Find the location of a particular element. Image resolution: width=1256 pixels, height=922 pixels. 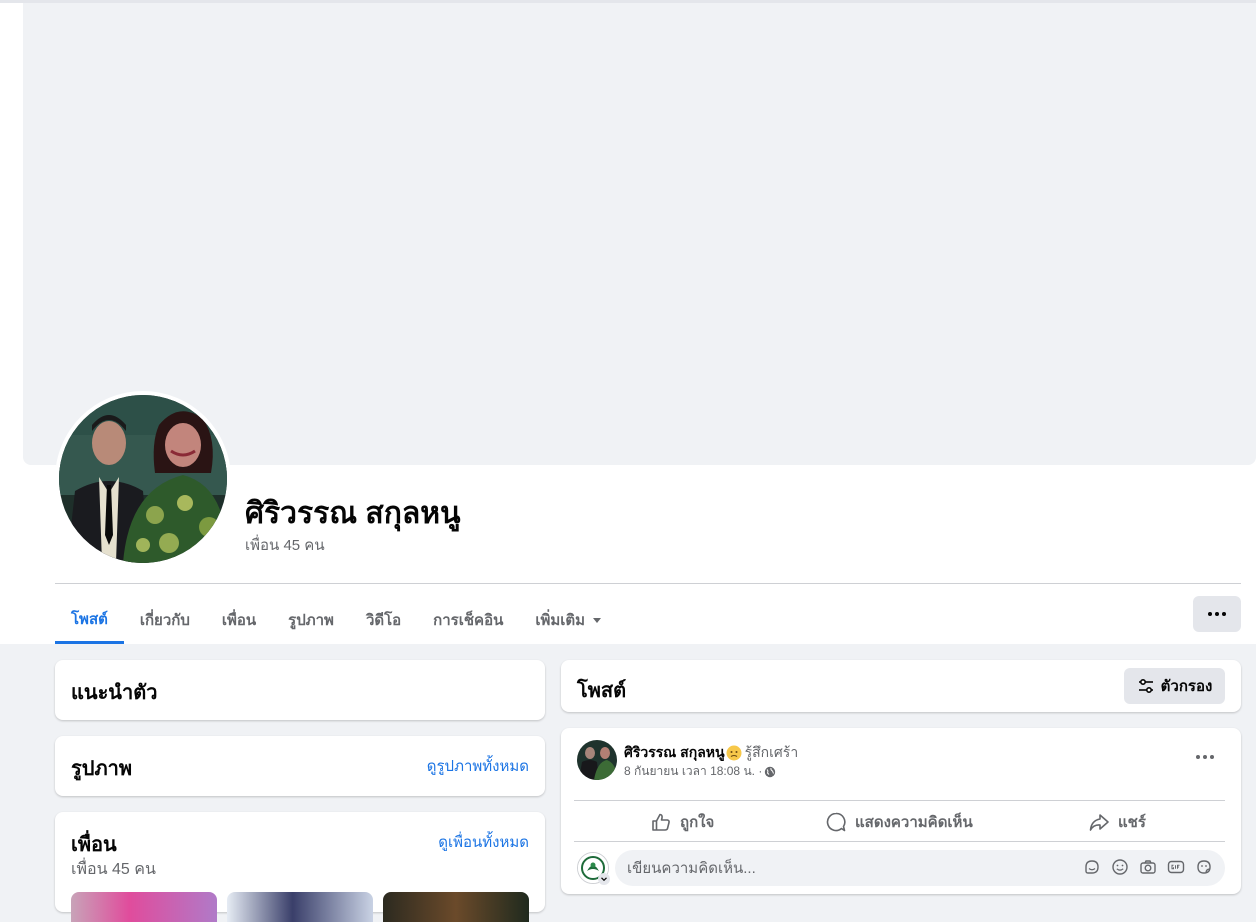

friends-card: เพื่อน ดูเพื่อนทั้งหมด เพื่อน 45 คน is located at coordinates (300, 867).